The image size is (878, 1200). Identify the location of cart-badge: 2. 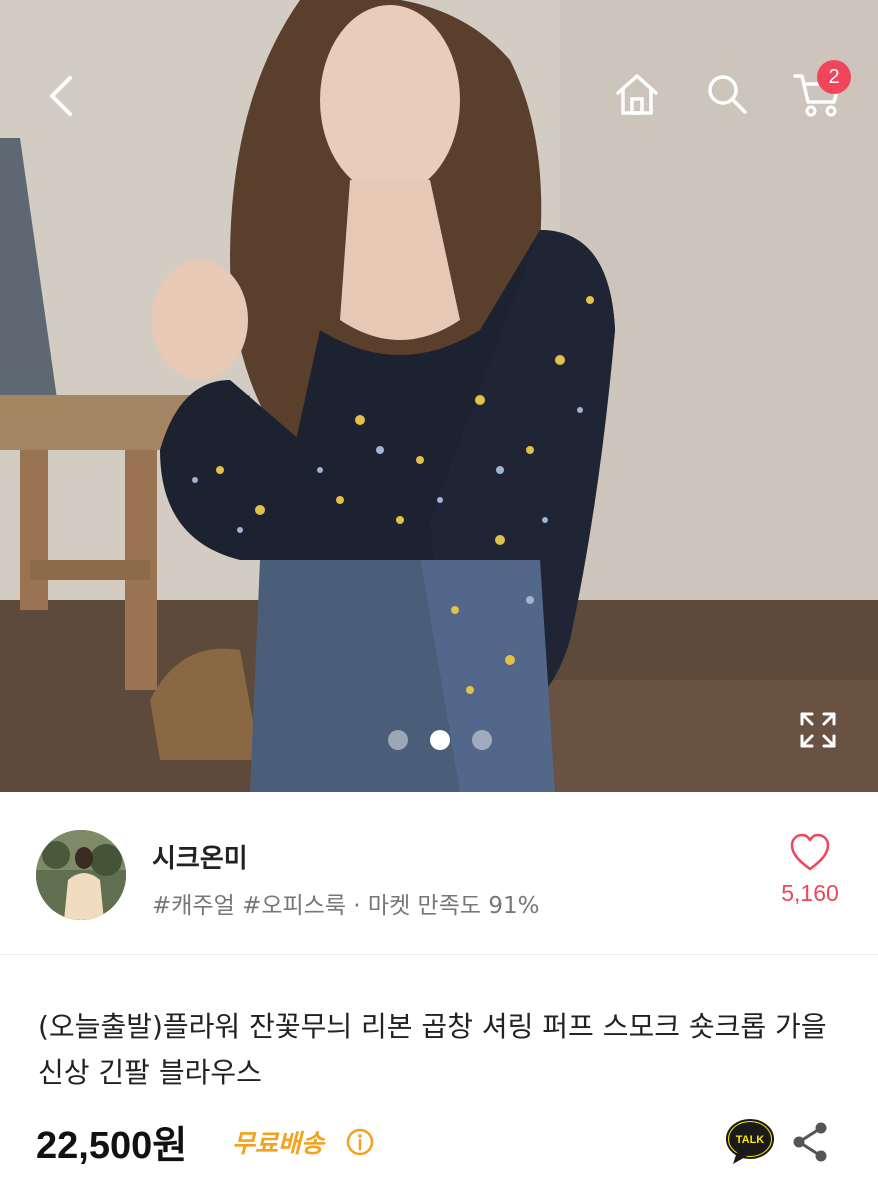
(834, 77).